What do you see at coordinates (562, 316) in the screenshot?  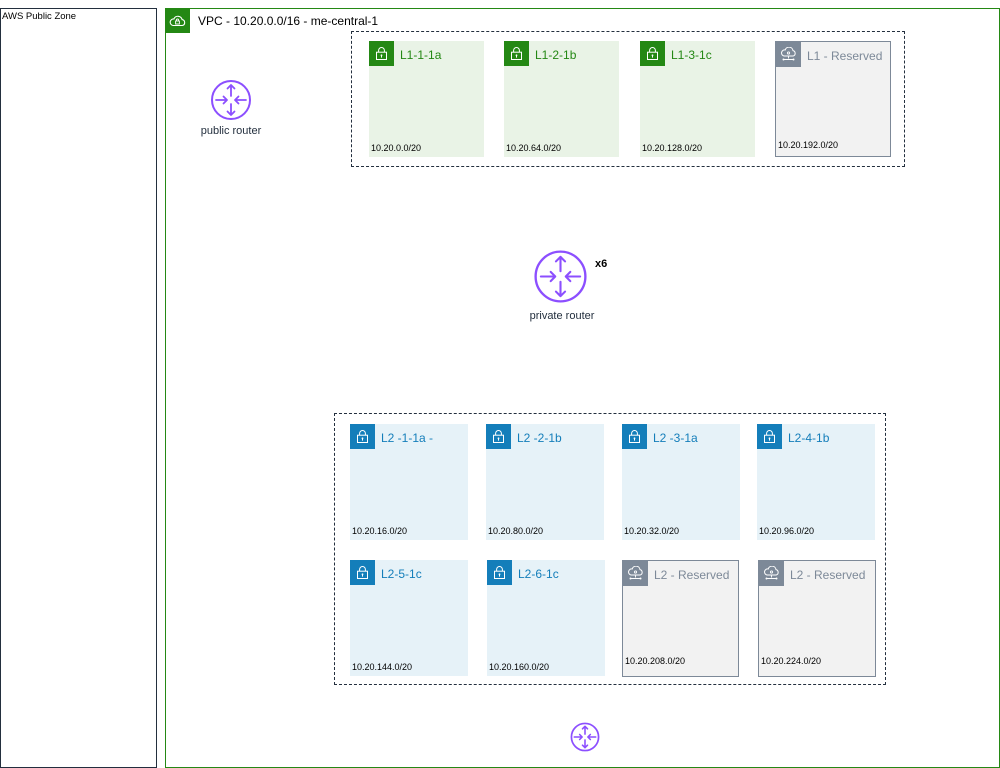 I see `private-router-label: private router` at bounding box center [562, 316].